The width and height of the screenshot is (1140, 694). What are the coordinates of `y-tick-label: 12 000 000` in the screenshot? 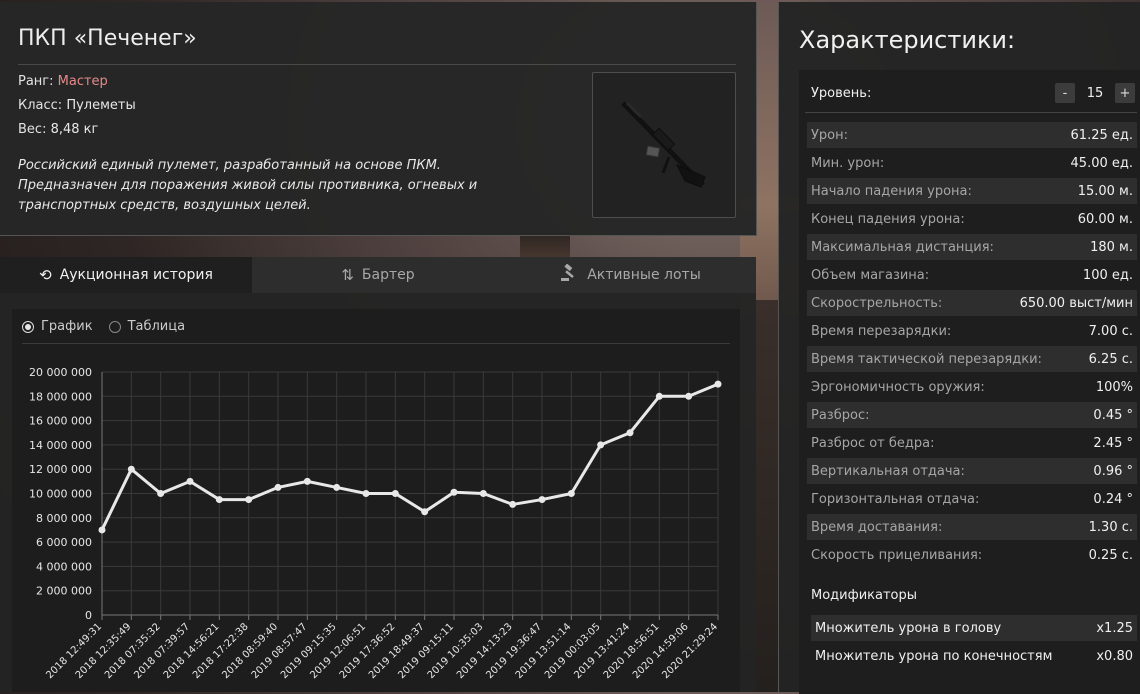 It's located at (60, 469).